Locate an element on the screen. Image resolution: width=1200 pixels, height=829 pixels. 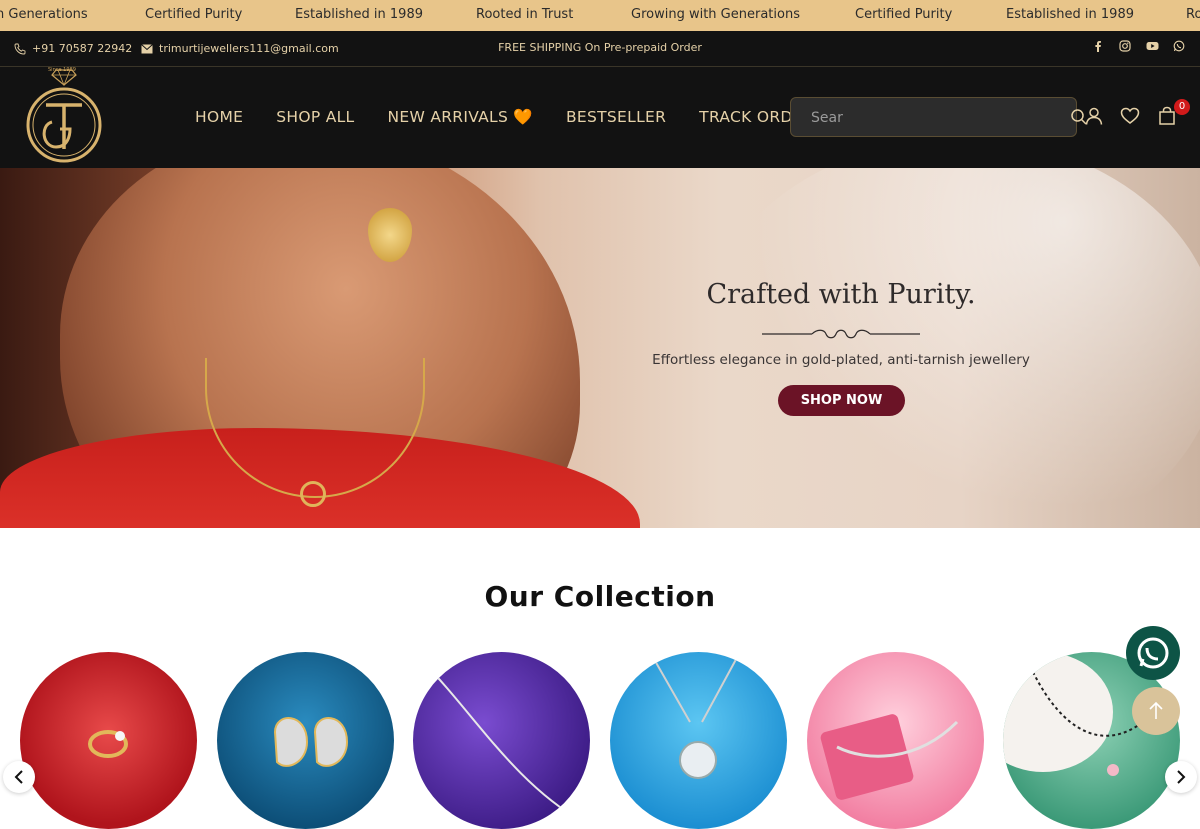
collection-item-earrings is located at coordinates (305, 740).